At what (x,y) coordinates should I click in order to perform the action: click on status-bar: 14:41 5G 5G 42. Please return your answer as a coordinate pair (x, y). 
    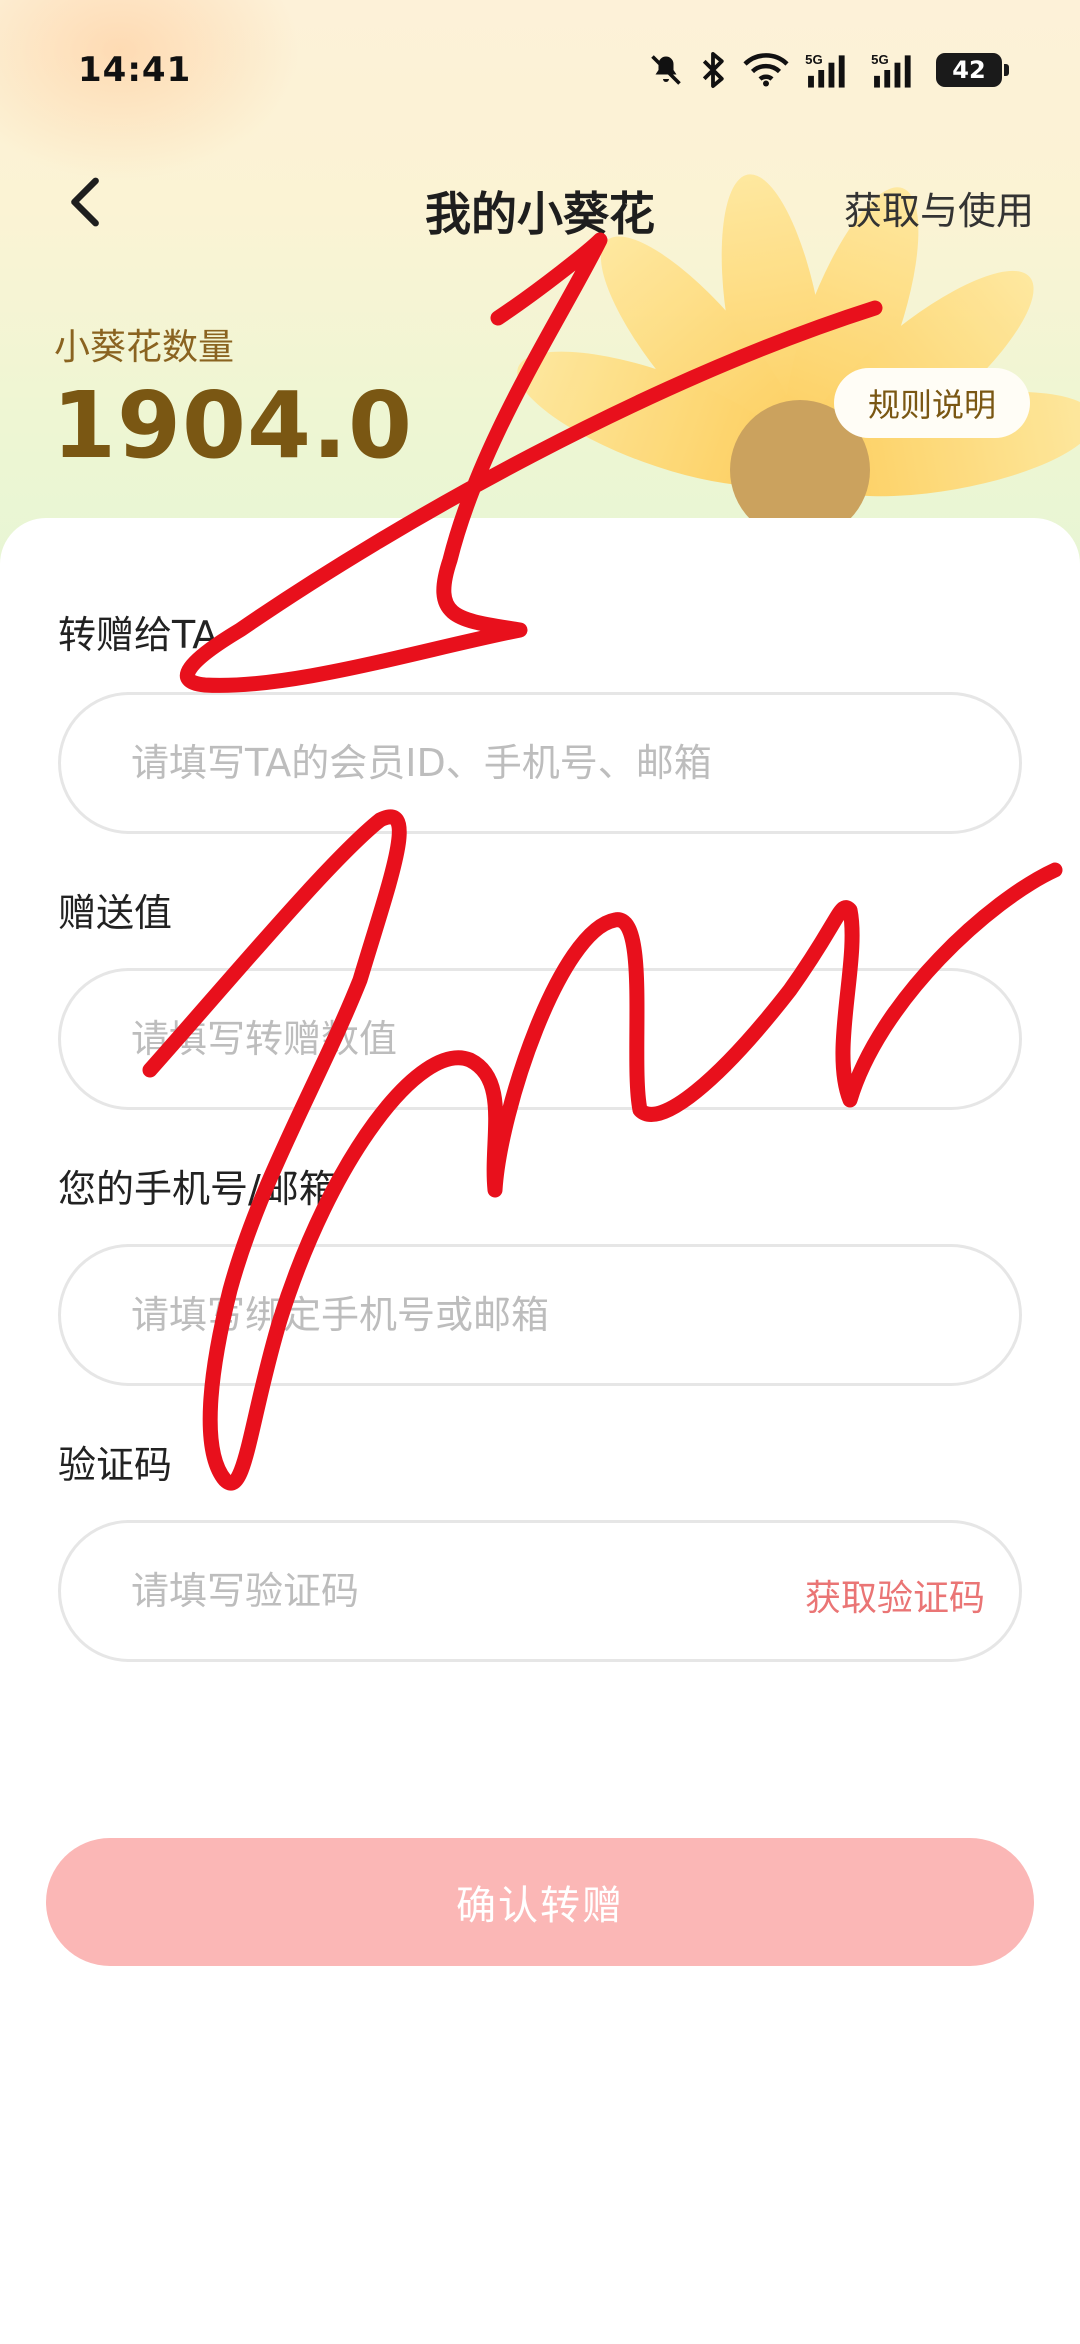
    Looking at the image, I should click on (540, 70).